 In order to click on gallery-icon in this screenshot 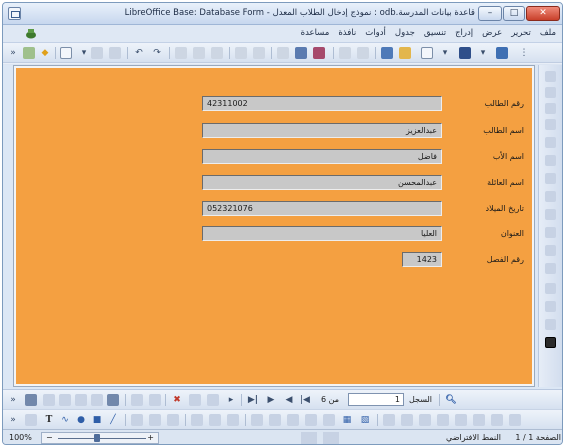, I will do `click(311, 420)`.